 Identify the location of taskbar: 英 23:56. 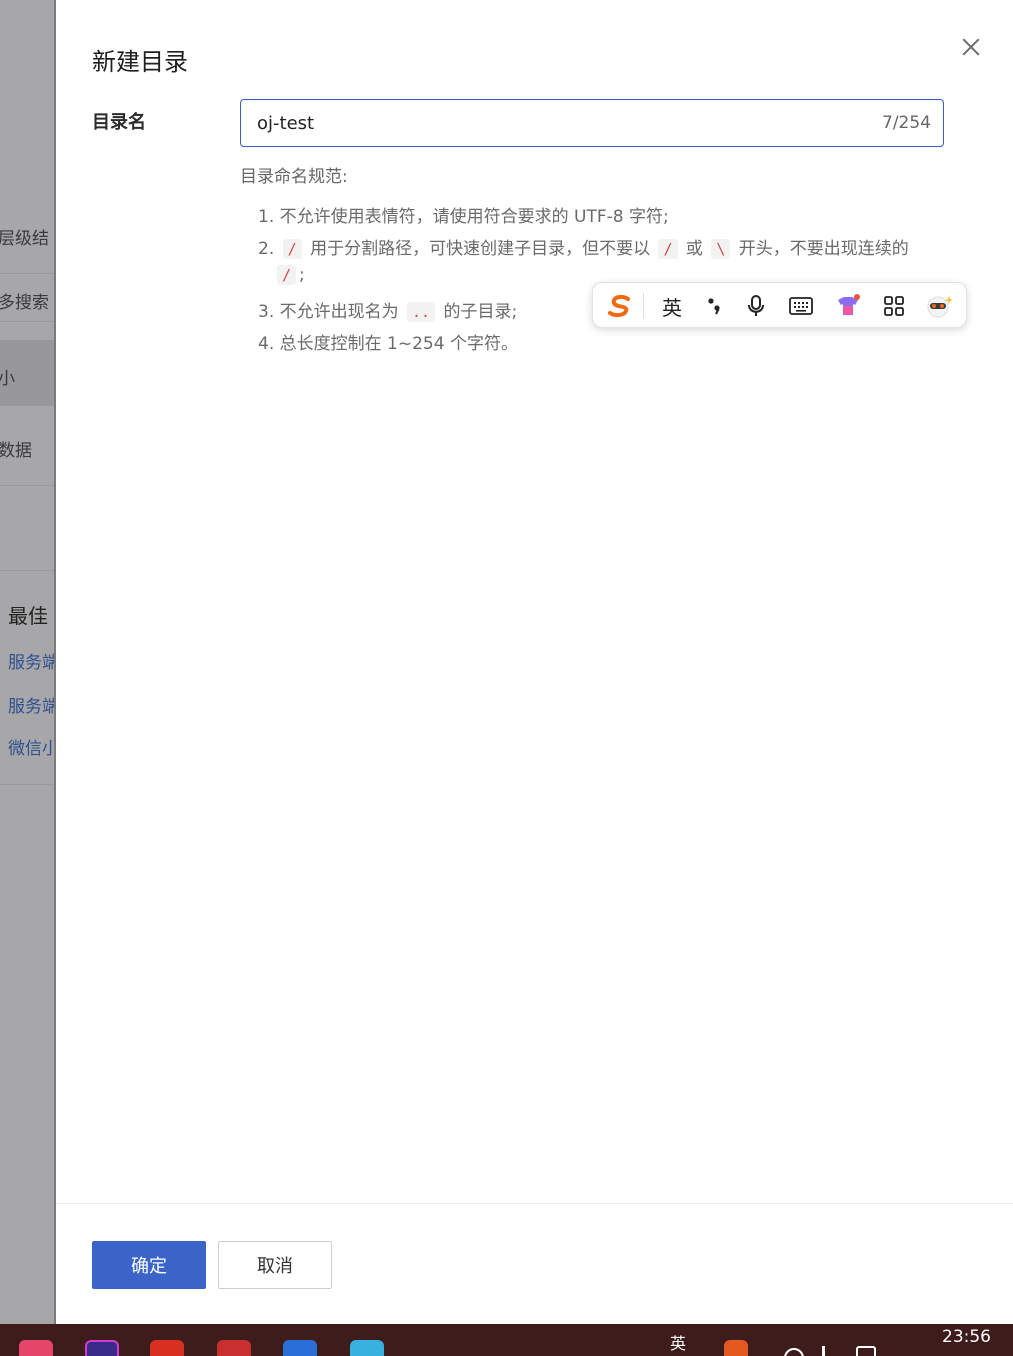
(506, 1340).